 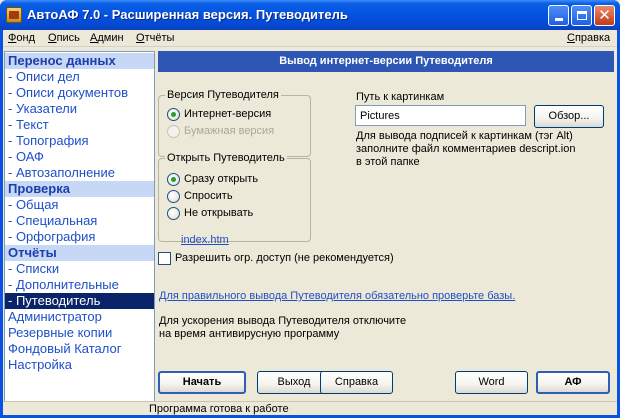 I want to click on sidebar-item-guide: - Путеводитель, so click(x=79, y=301).